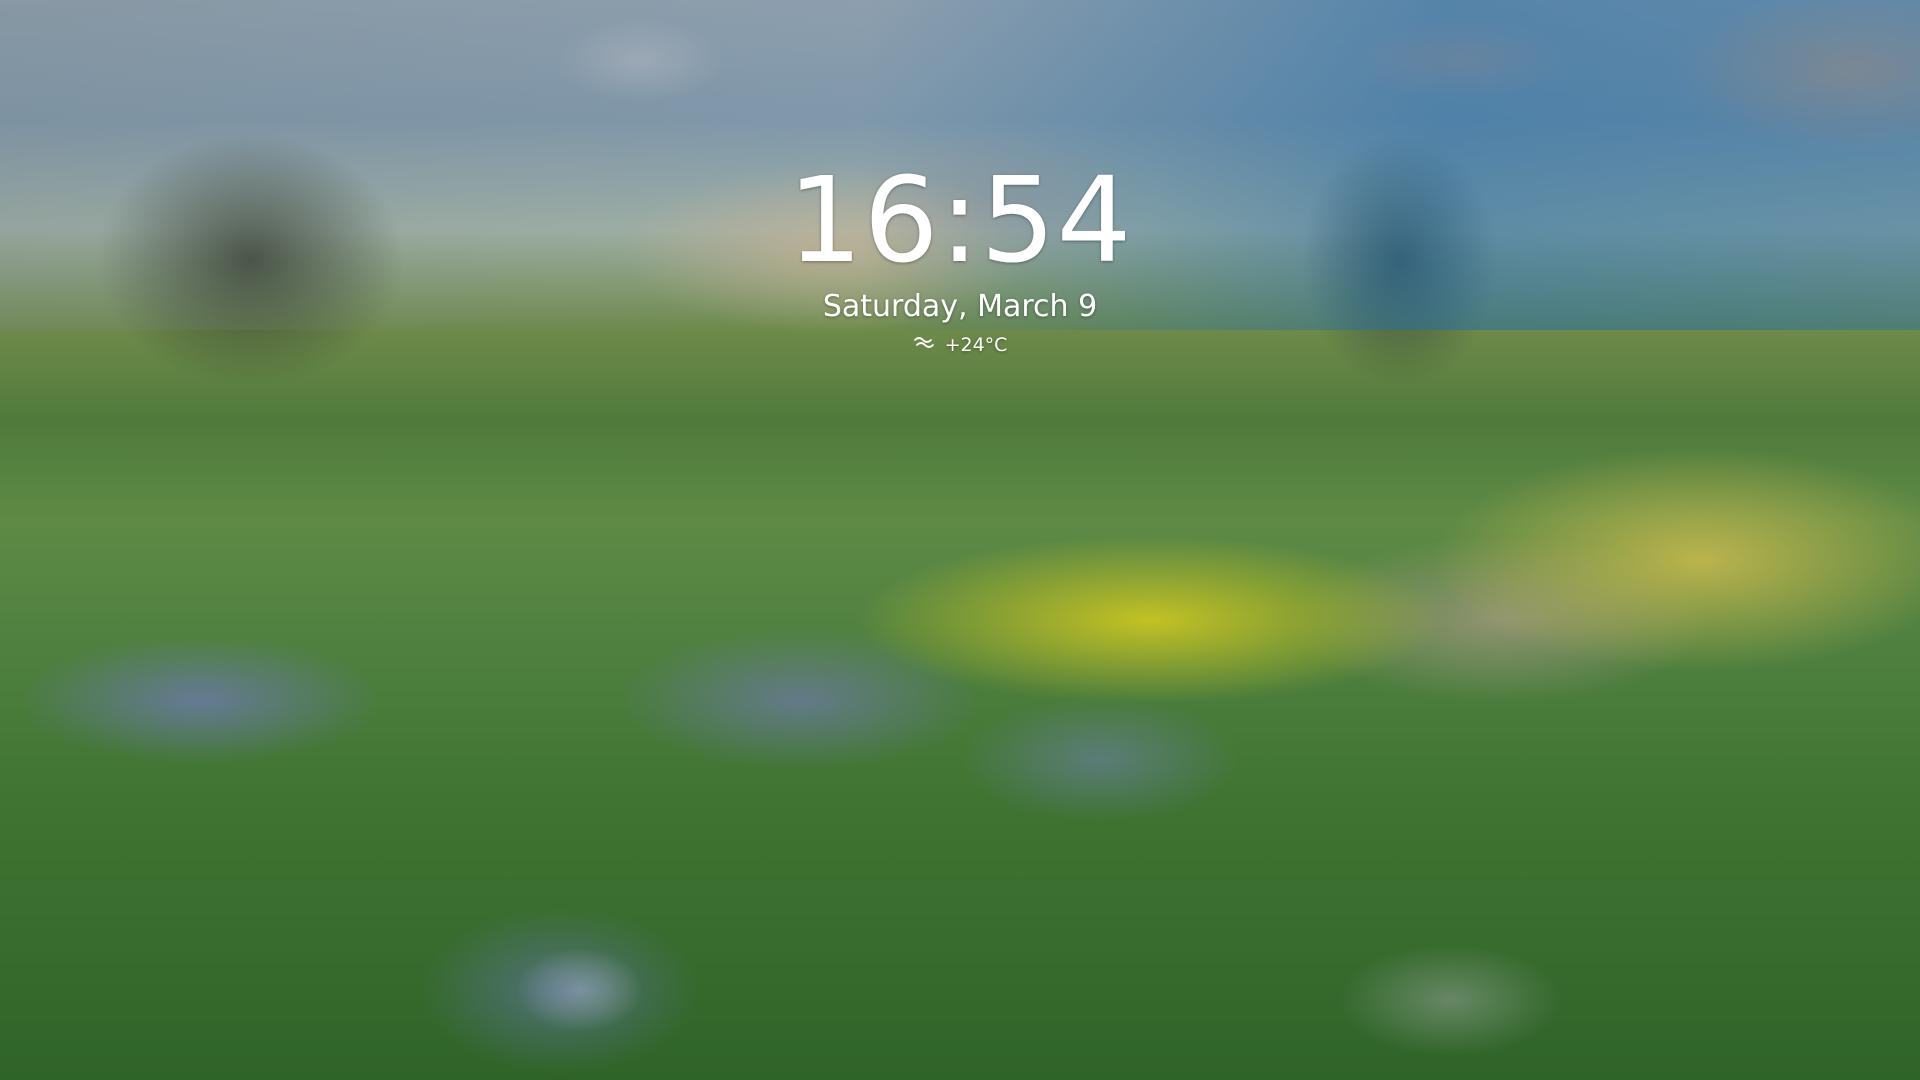  I want to click on clock-time: 16:54, so click(960, 220).